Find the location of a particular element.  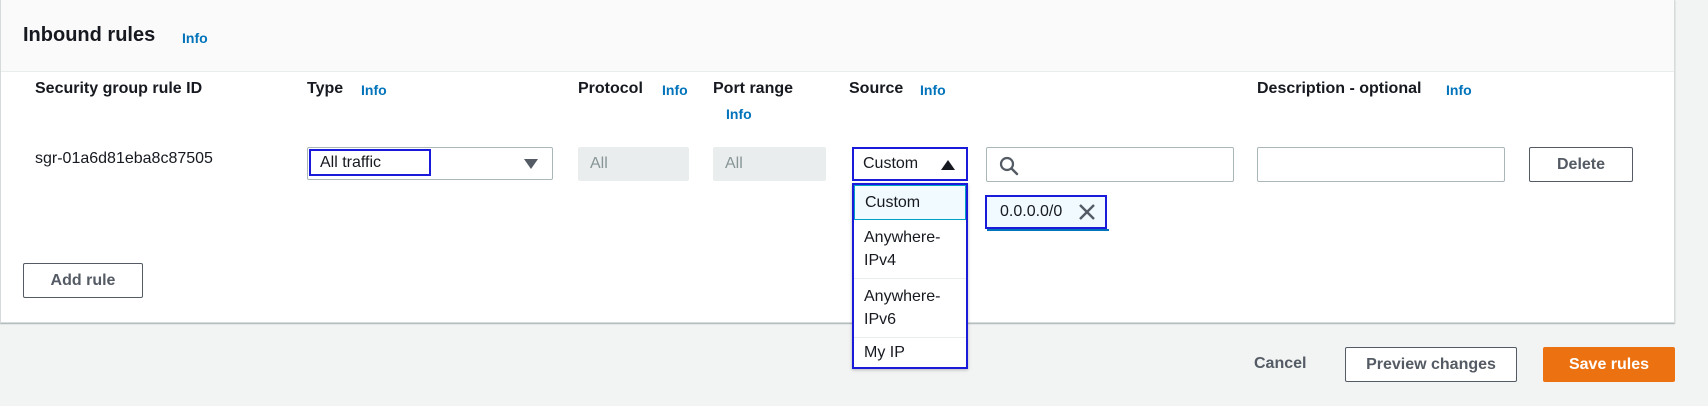

cidr-token: 0.0.0.0/0 is located at coordinates (1047, 213).